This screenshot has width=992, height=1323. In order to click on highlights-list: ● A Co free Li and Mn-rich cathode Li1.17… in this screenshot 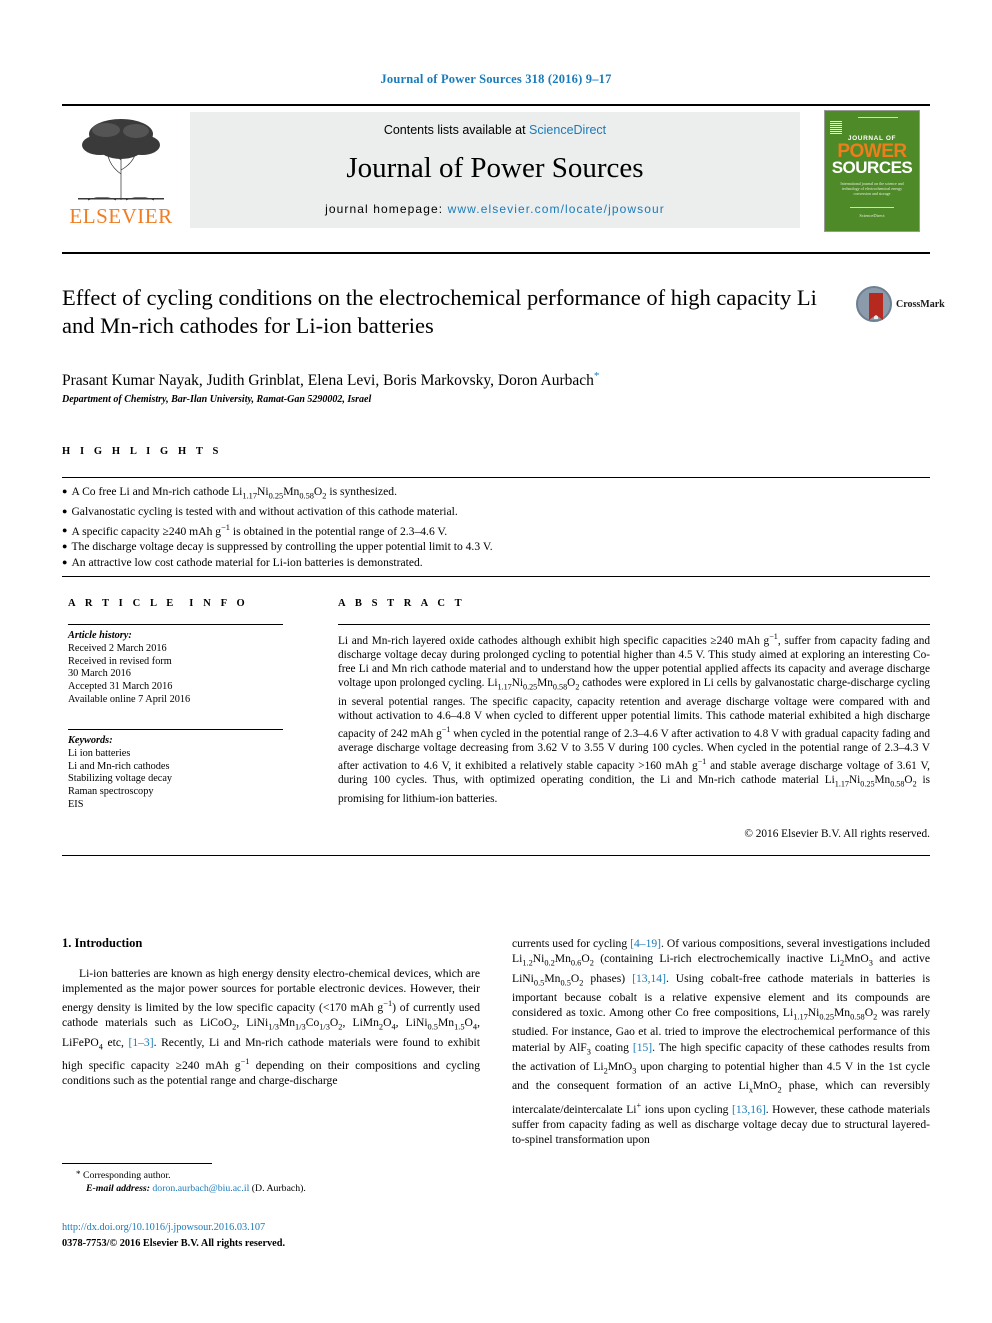, I will do `click(412, 527)`.